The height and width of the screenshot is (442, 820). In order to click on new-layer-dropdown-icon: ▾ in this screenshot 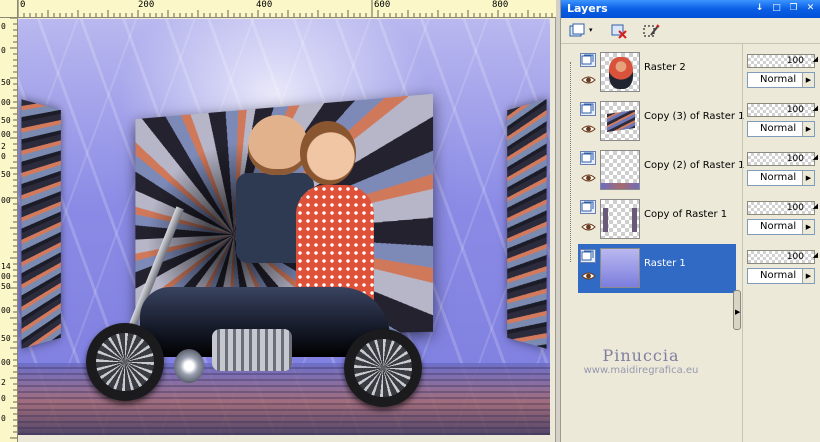, I will do `click(591, 30)`.